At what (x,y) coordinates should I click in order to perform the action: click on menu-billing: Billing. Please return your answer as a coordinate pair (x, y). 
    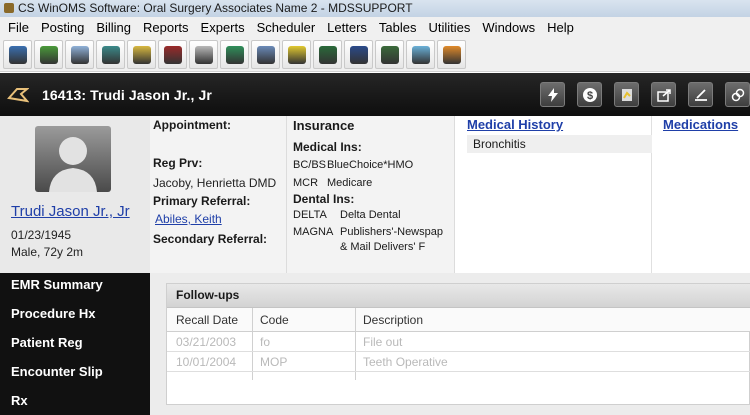
    Looking at the image, I should click on (113, 28).